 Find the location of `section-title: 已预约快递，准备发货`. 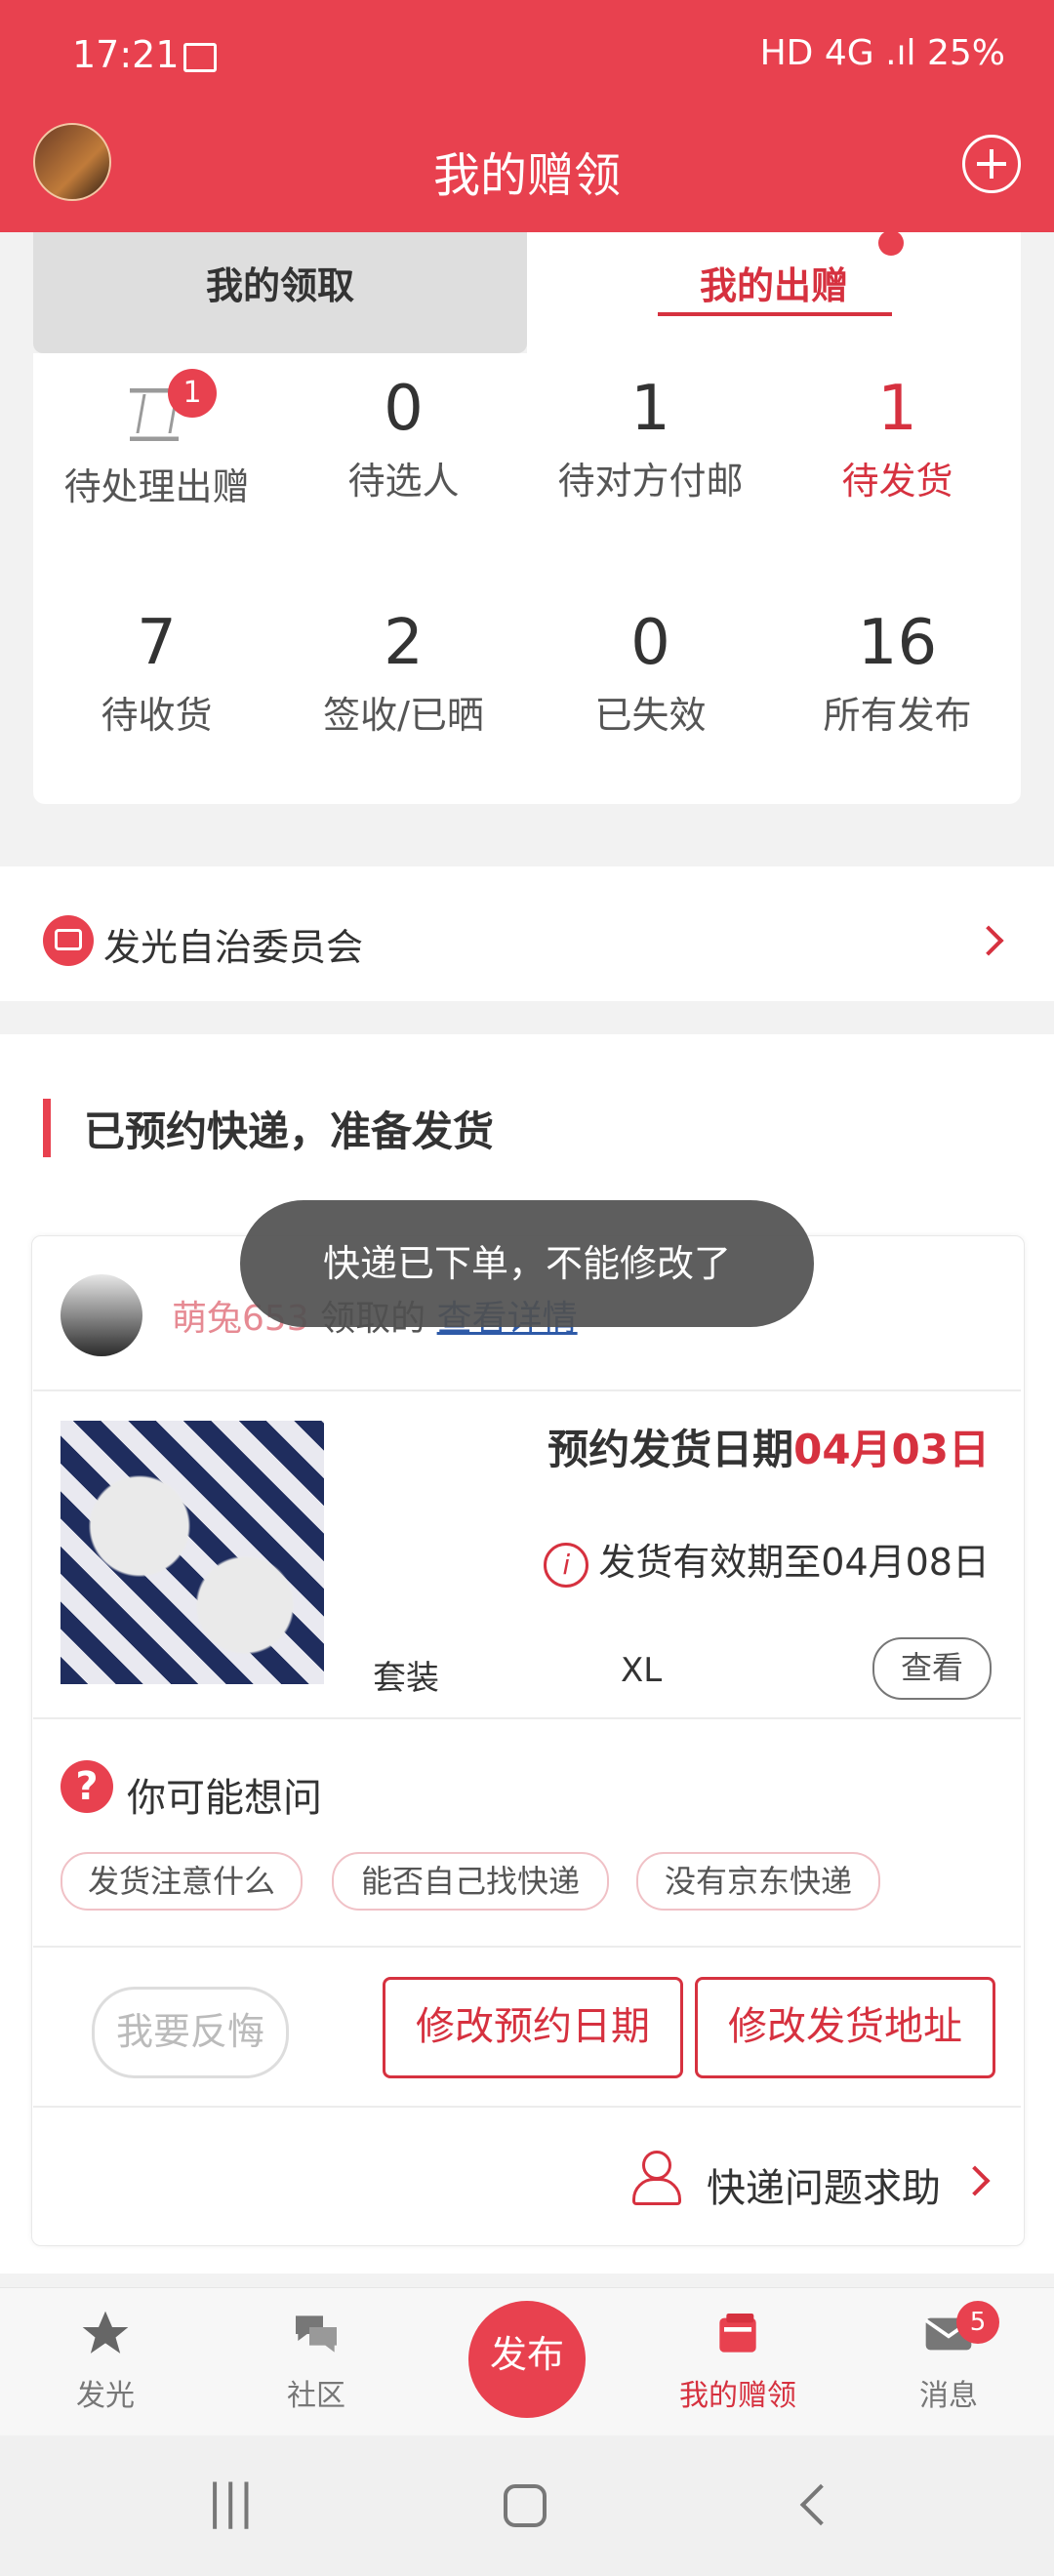

section-title: 已预约快递，准备发货 is located at coordinates (289, 1131).